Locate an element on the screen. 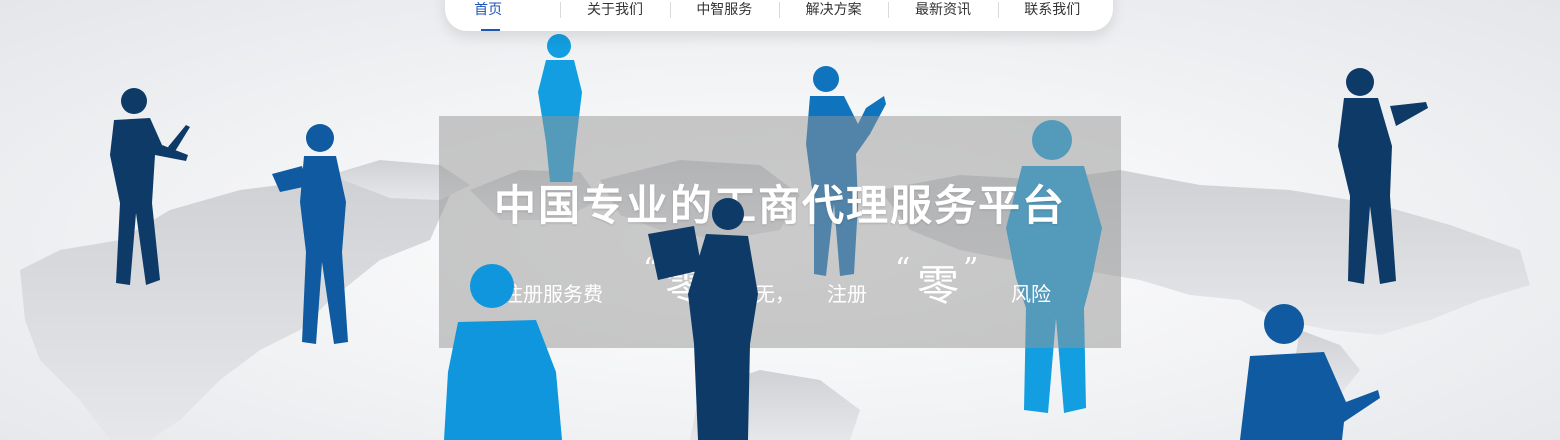 The height and width of the screenshot is (440, 1560). nav-label: 首页 is located at coordinates (488, 10).